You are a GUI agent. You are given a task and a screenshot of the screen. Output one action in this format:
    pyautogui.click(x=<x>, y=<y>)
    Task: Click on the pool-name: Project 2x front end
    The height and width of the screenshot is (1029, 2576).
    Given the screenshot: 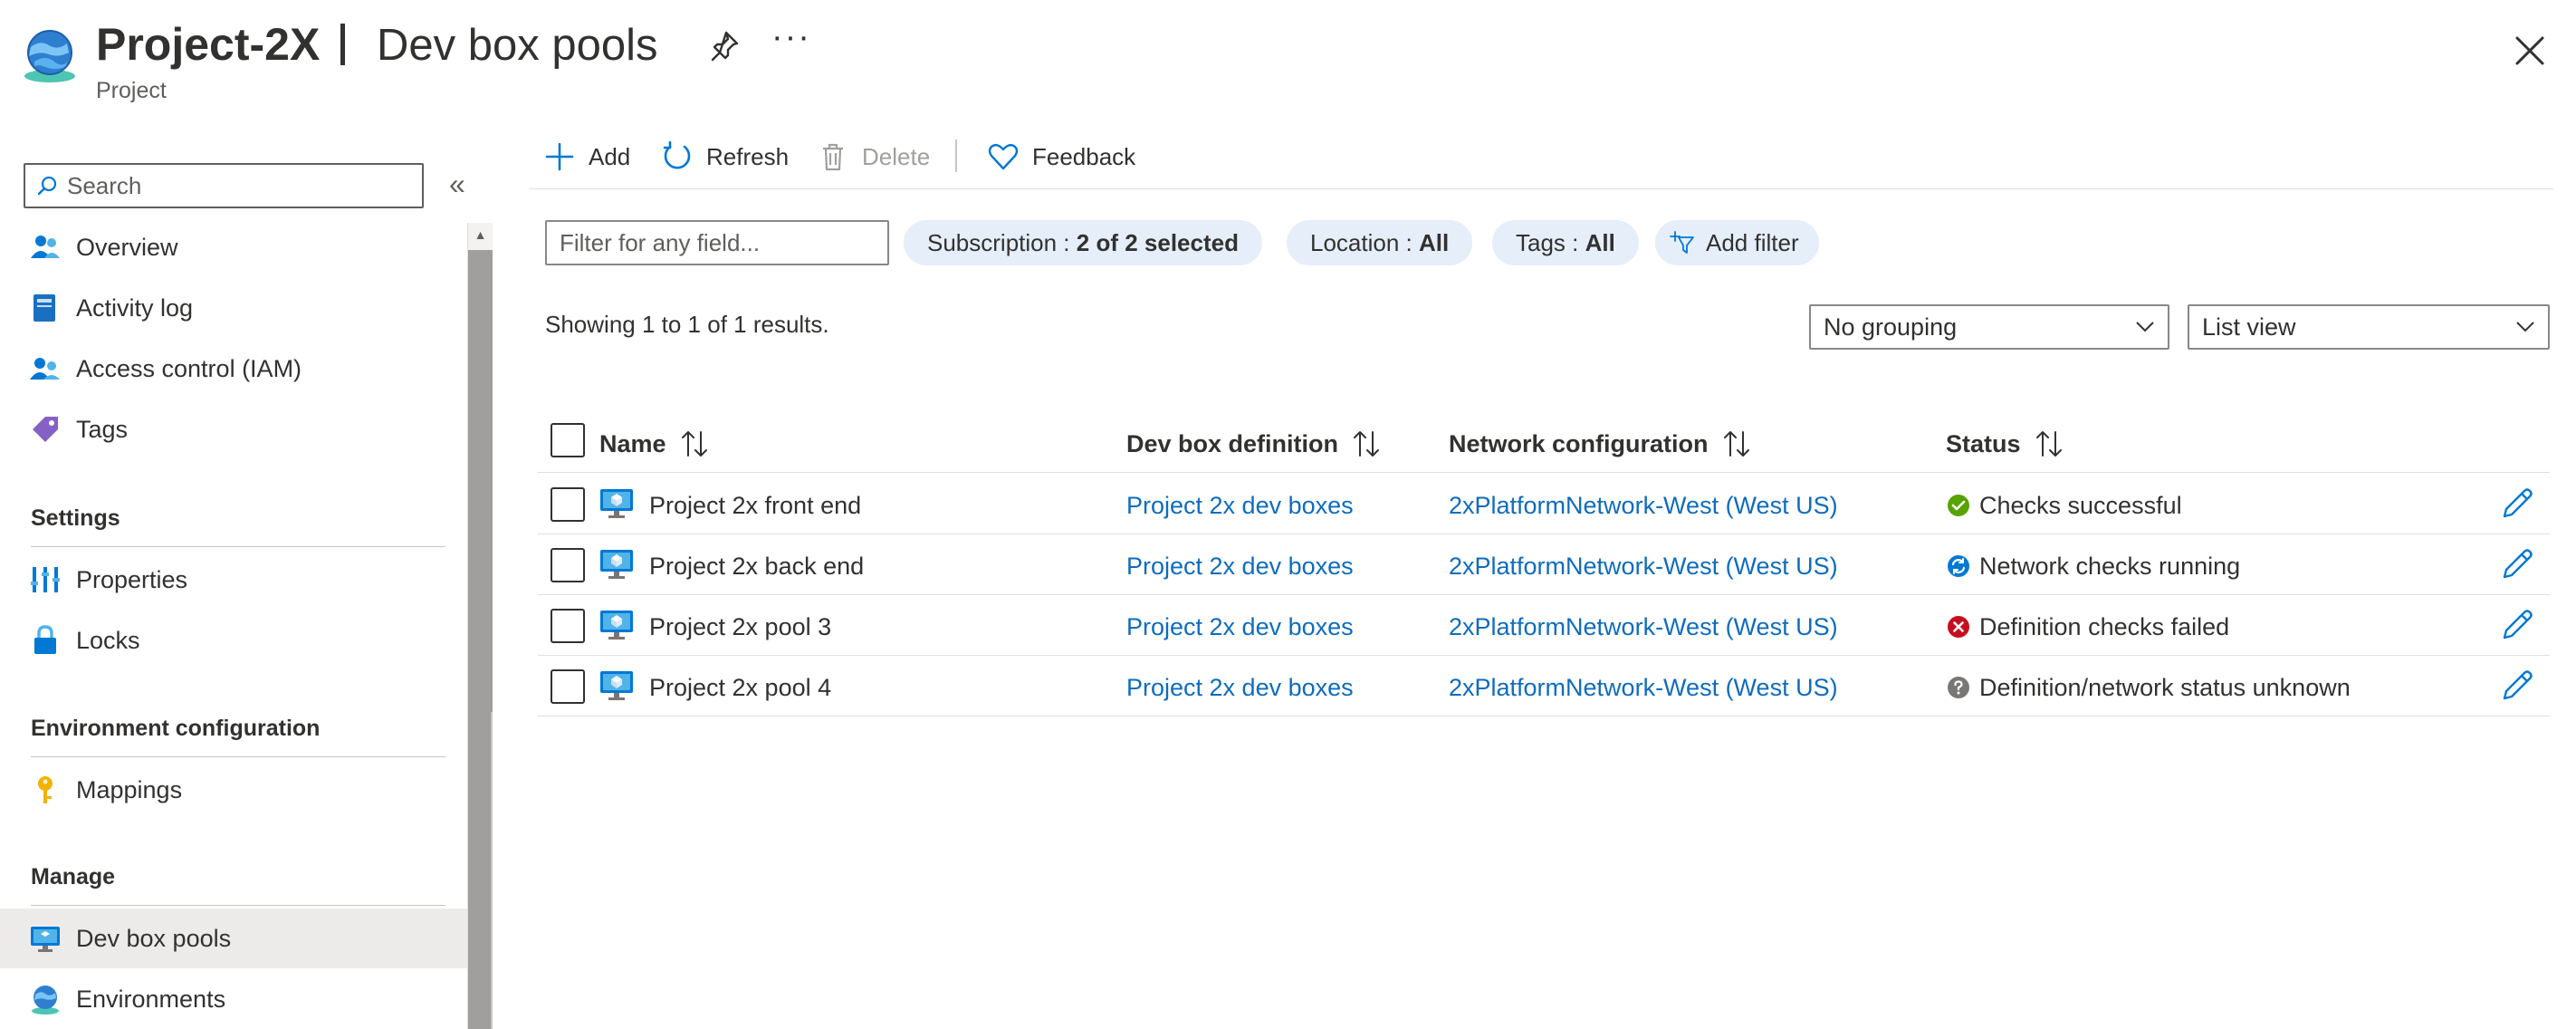 What is the action you would take?
    pyautogui.click(x=755, y=506)
    